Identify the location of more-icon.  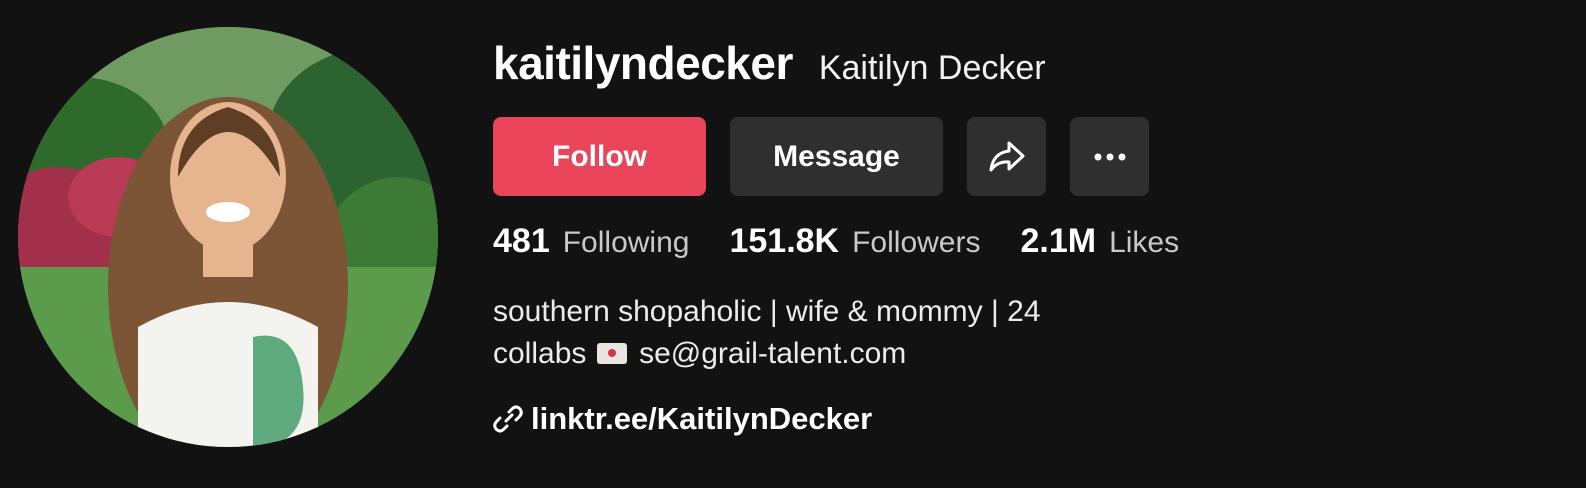
(1109, 156).